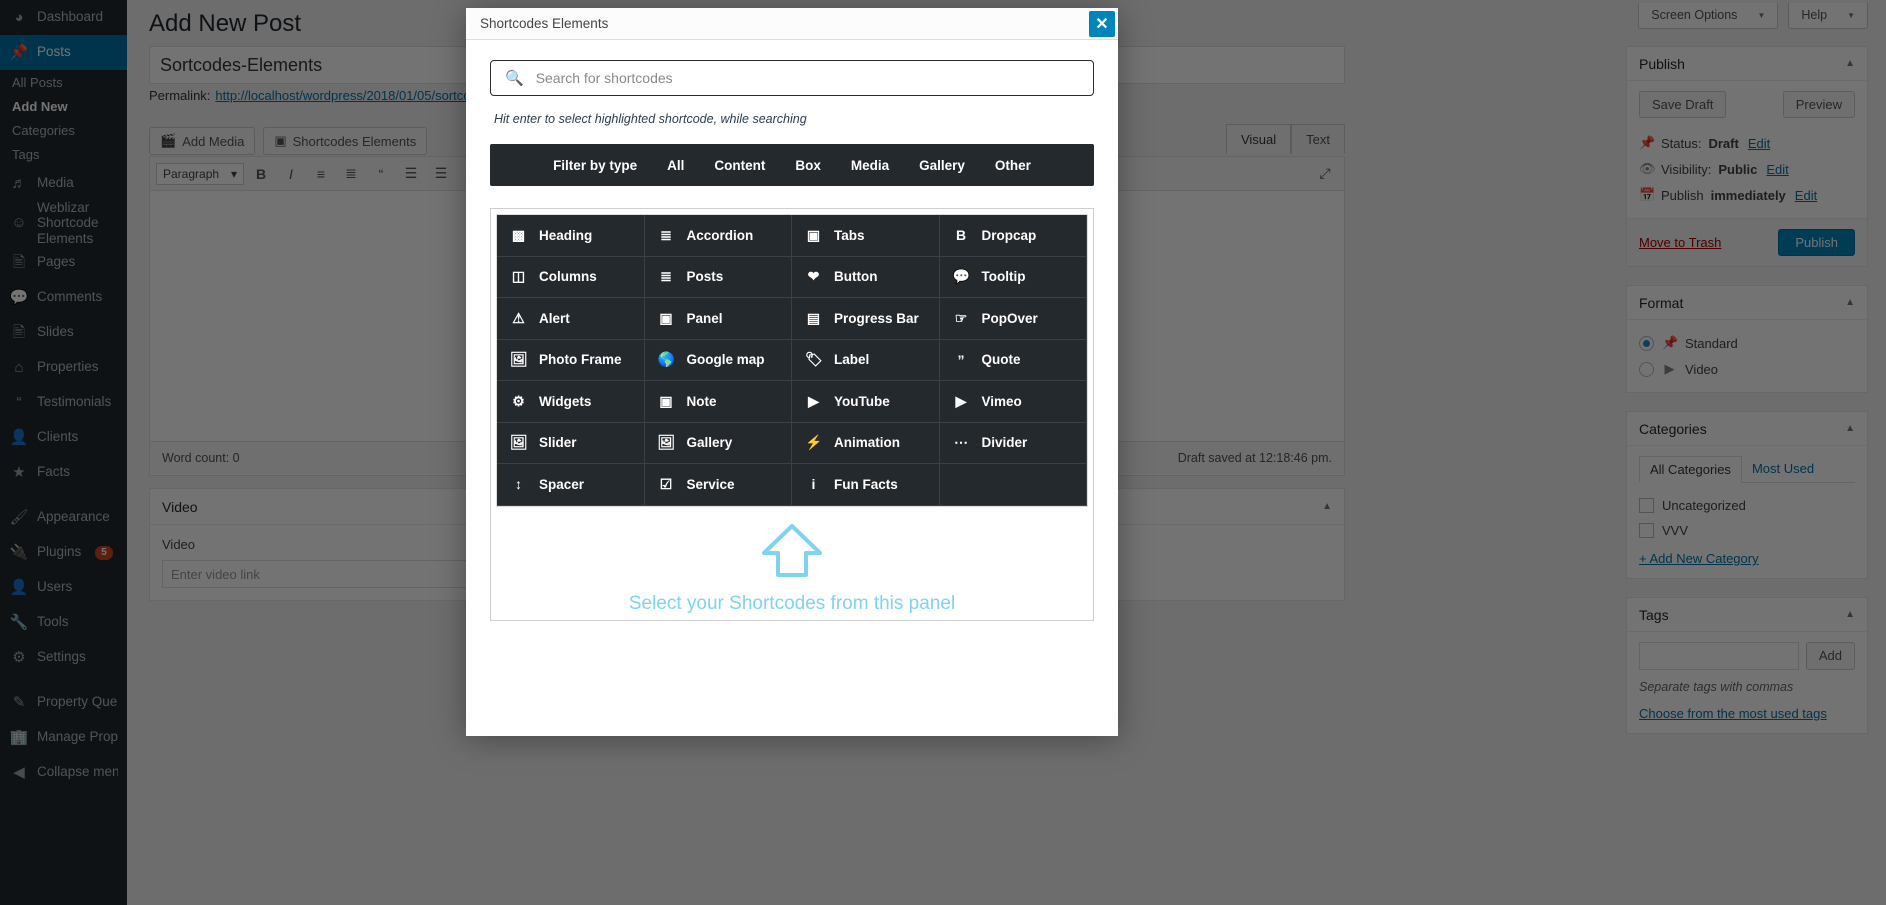  I want to click on sidebar-item-slides: 🖹 Slides, so click(63, 332).